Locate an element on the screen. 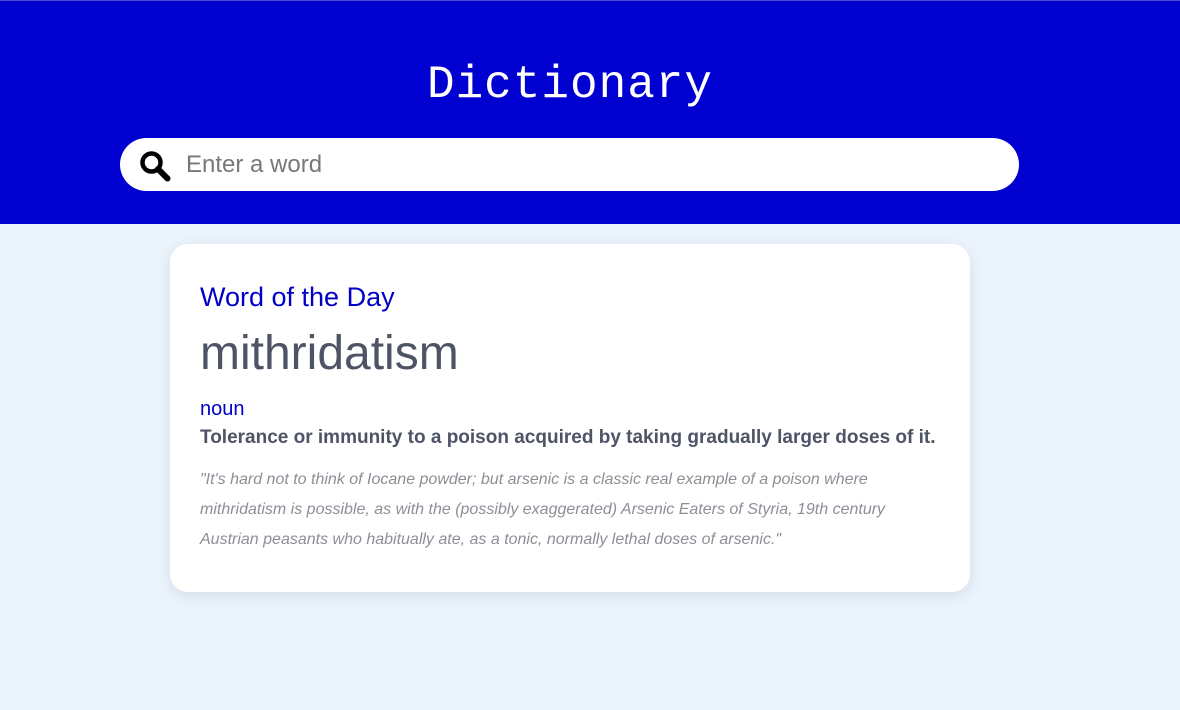 The height and width of the screenshot is (710, 1180). search-bar is located at coordinates (569, 164).